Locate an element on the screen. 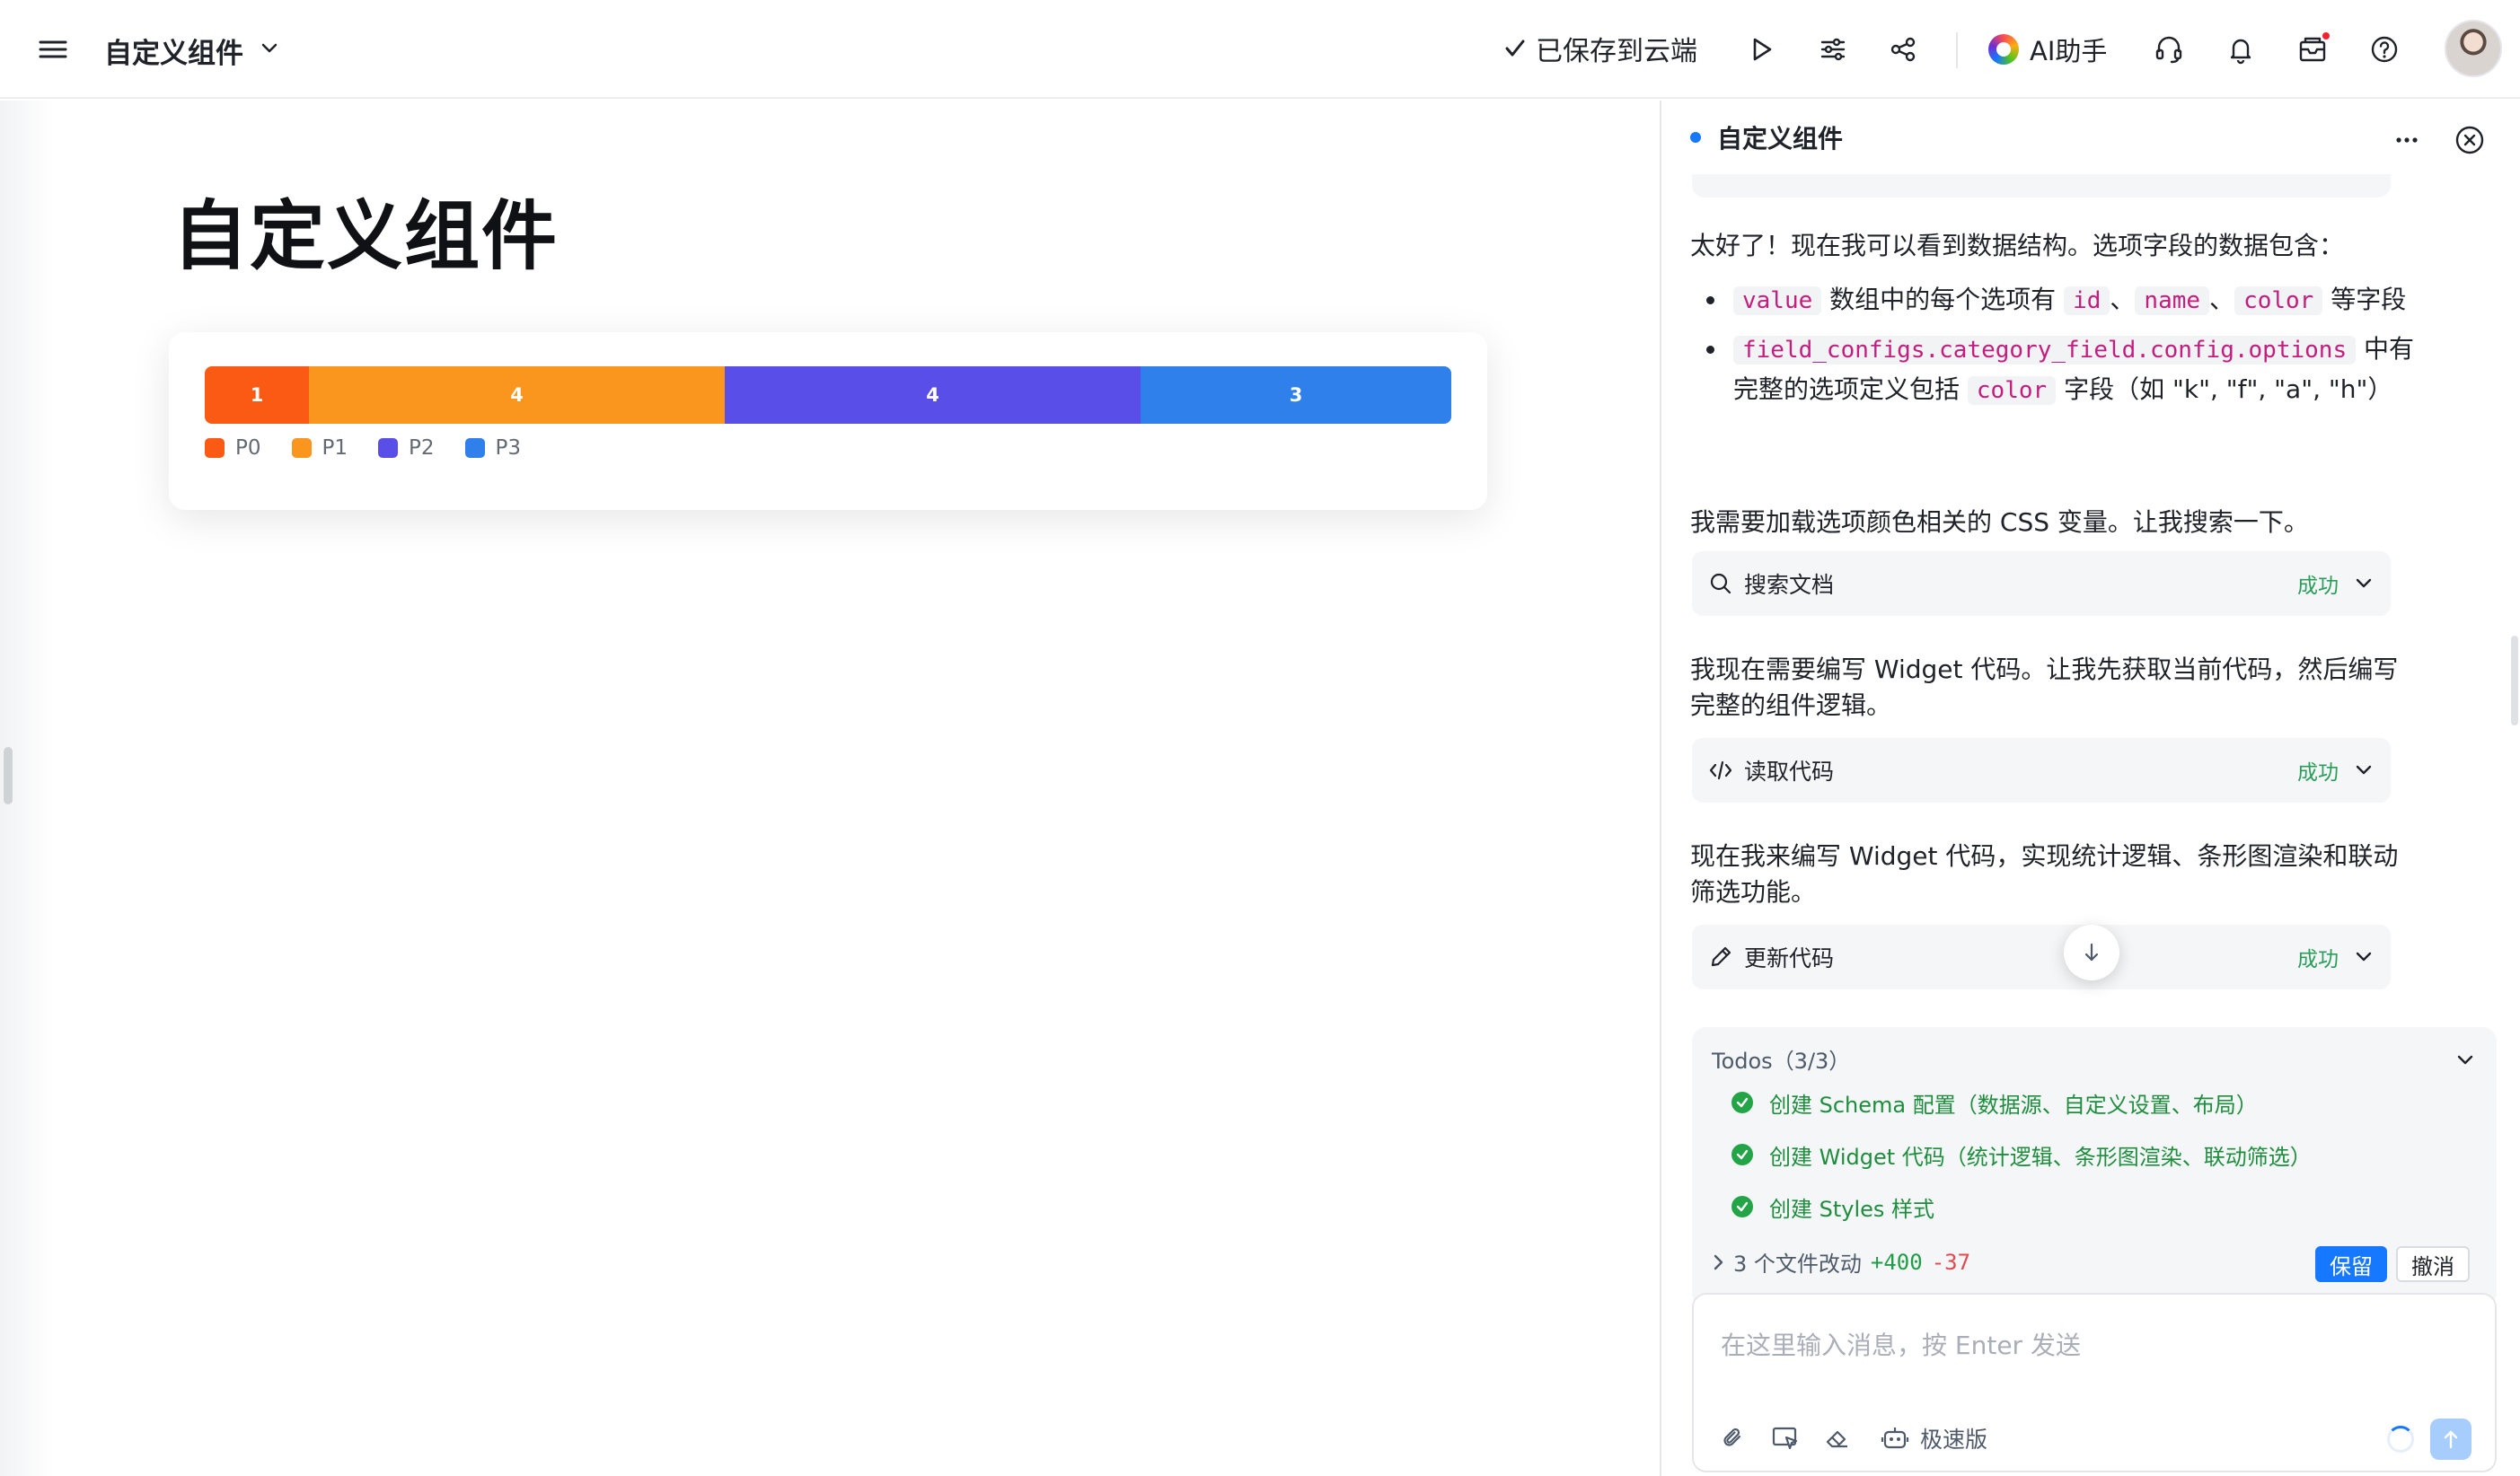 The width and height of the screenshot is (2520, 1476). deletions-count: -37 is located at coordinates (1951, 1262).